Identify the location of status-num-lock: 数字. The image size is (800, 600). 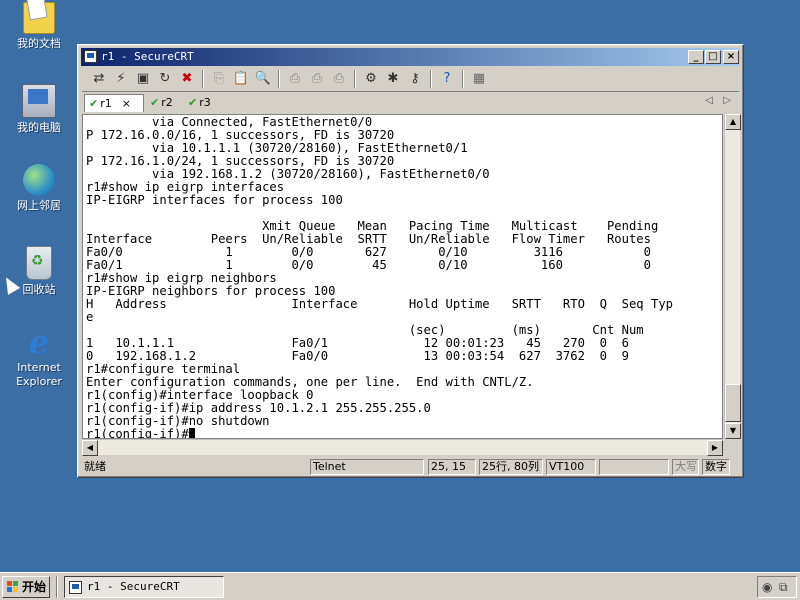
(716, 467).